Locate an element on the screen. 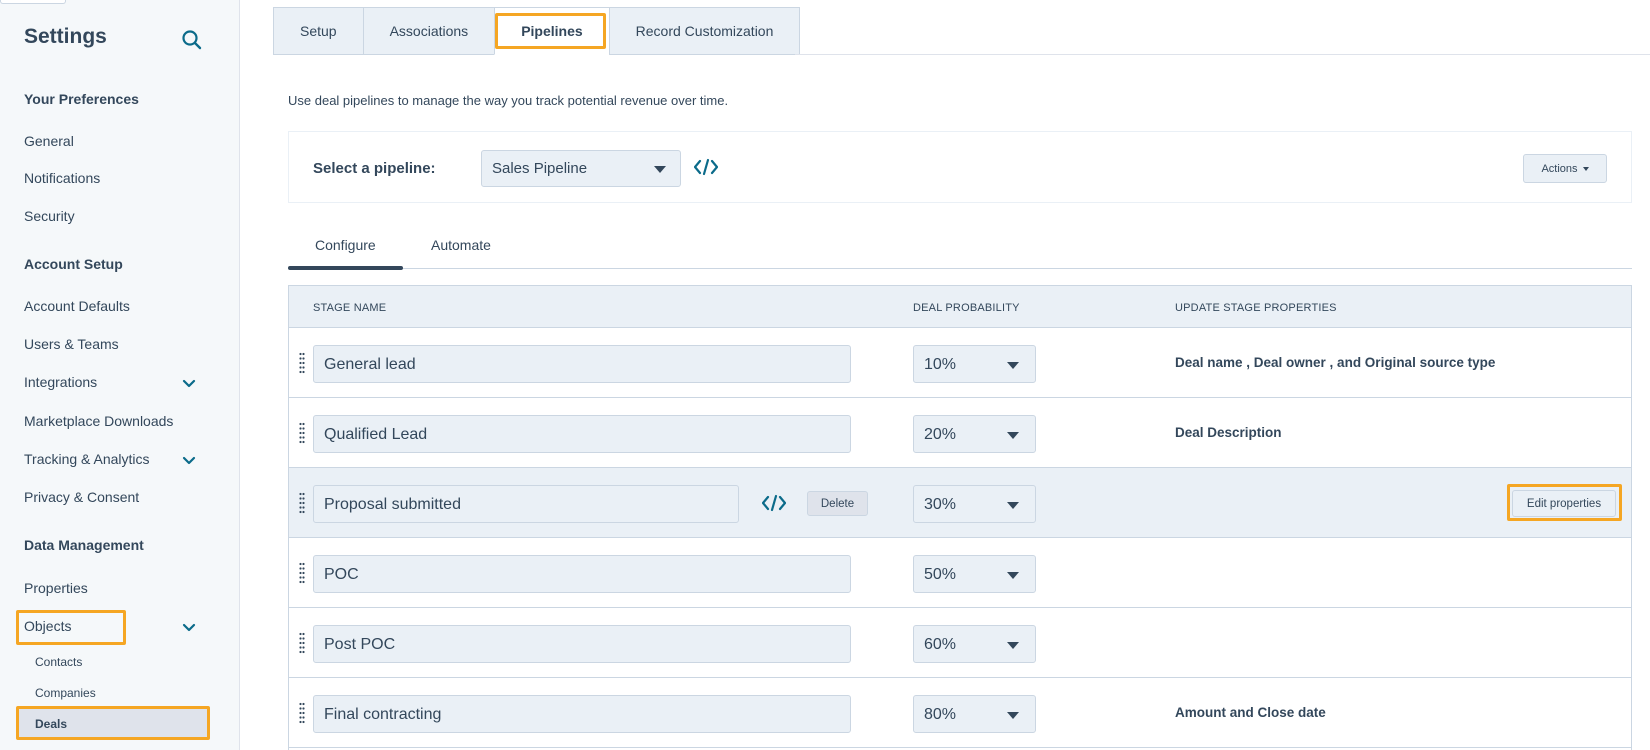 The width and height of the screenshot is (1650, 750). table-row: Post POC 60% is located at coordinates (960, 643).